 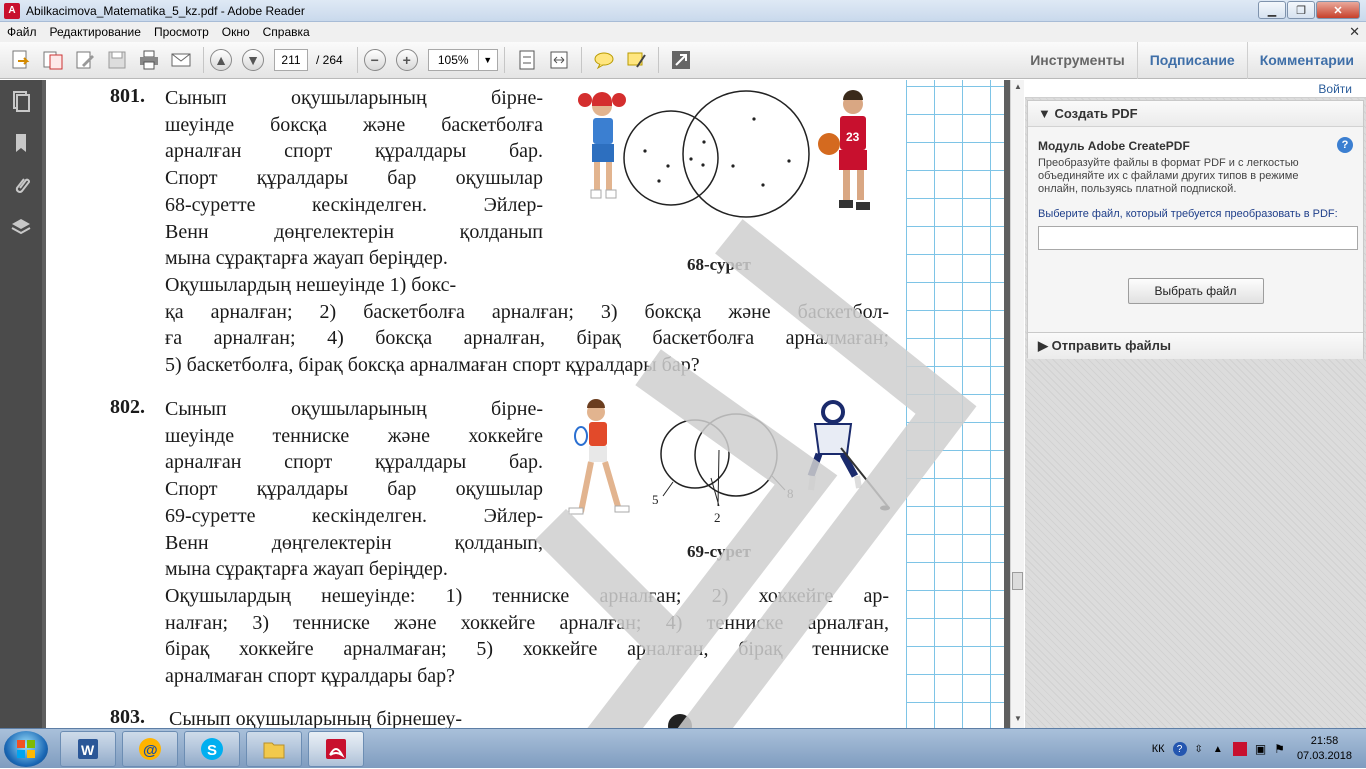 I want to click on word-icon: W, so click(x=88, y=749).